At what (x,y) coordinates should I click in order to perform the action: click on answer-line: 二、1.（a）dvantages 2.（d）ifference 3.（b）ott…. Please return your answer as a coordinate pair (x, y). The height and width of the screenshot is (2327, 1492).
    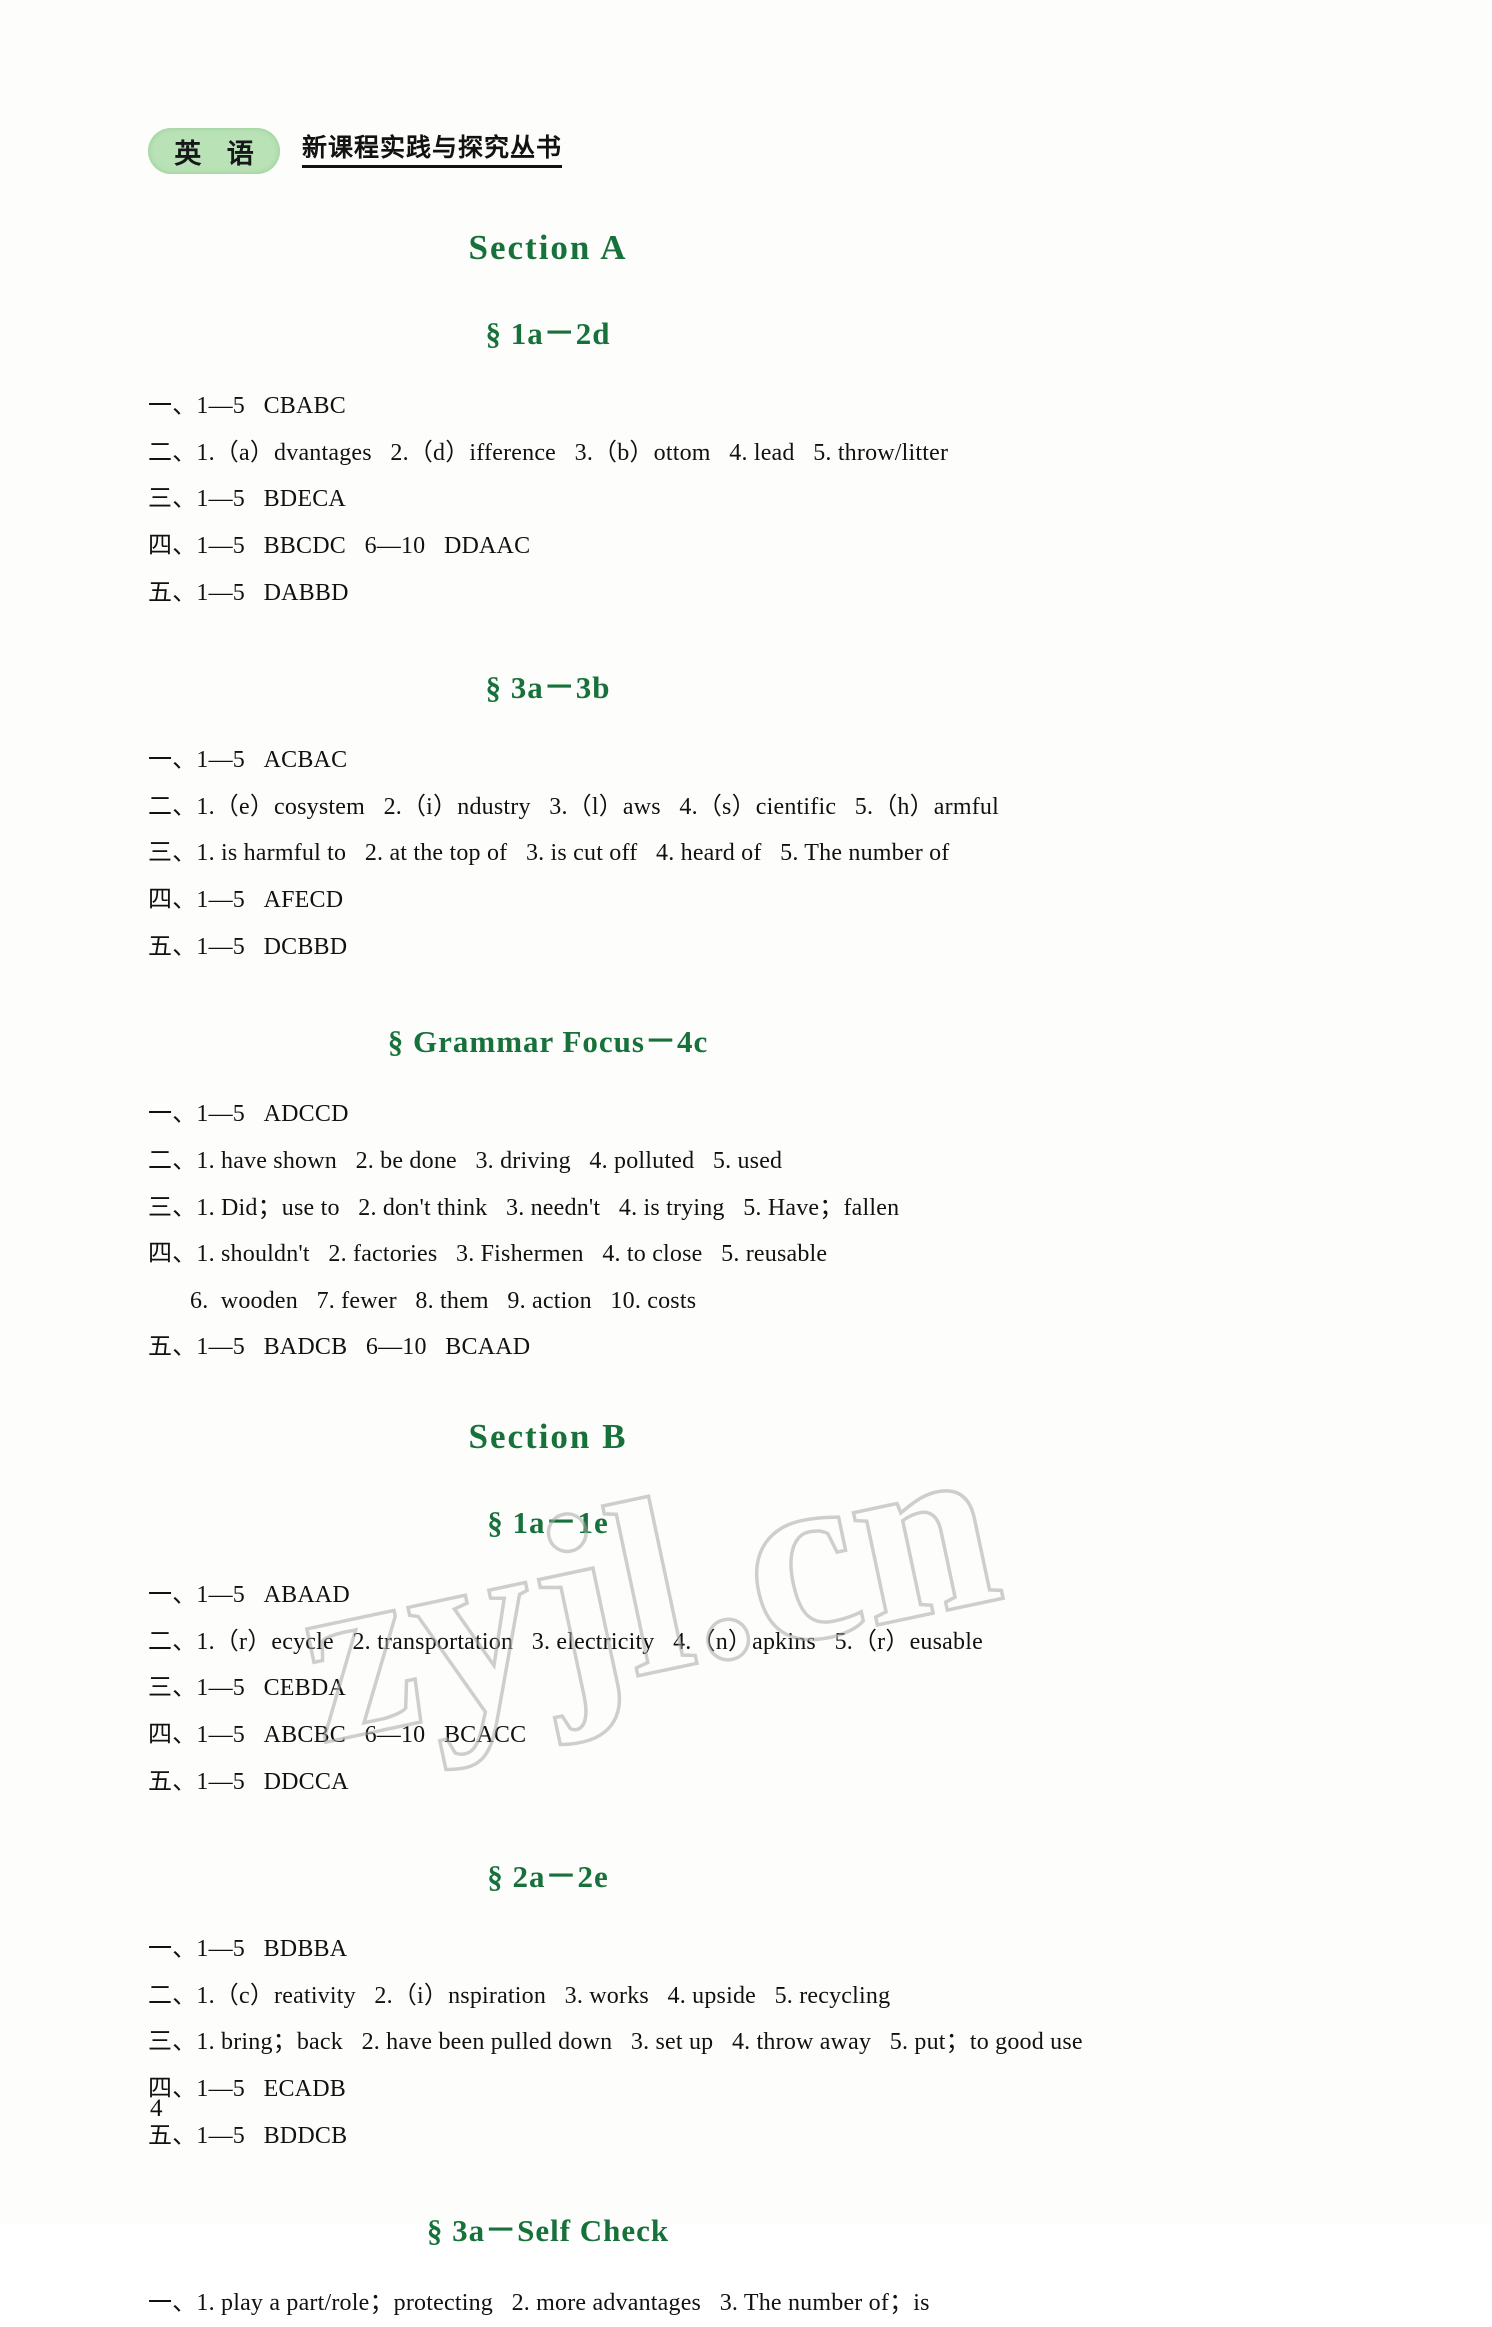
    Looking at the image, I should click on (548, 452).